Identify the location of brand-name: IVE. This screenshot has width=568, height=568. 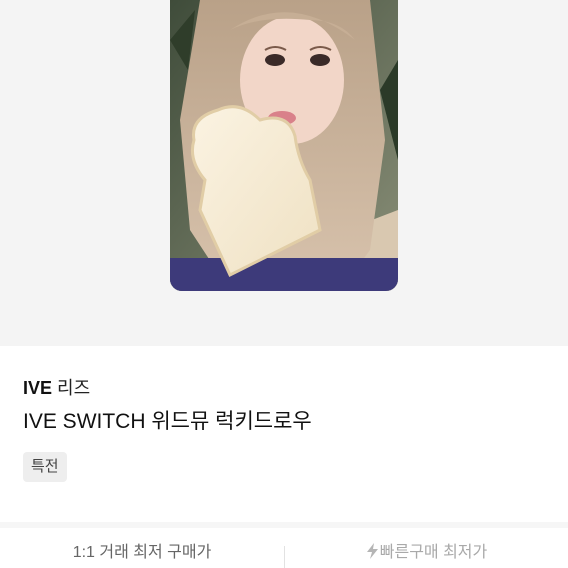
(37, 388).